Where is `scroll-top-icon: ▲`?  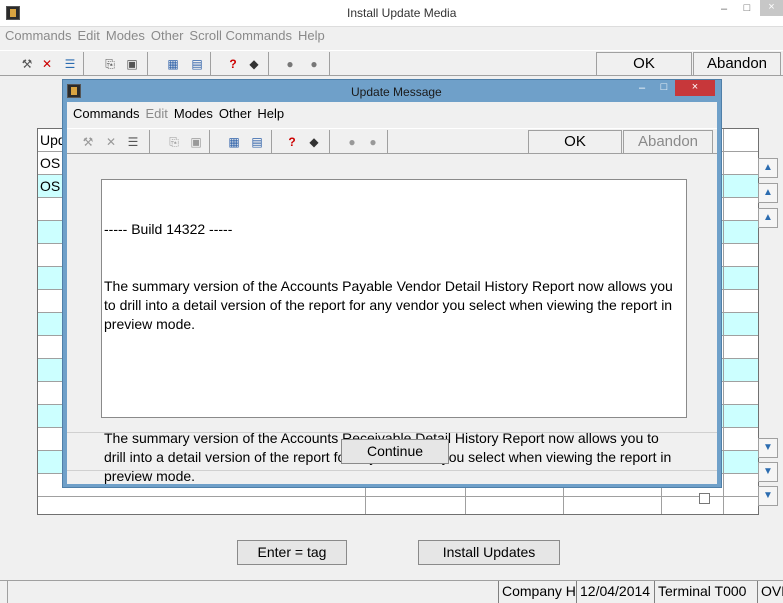
scroll-top-icon: ▲ is located at coordinates (768, 168).